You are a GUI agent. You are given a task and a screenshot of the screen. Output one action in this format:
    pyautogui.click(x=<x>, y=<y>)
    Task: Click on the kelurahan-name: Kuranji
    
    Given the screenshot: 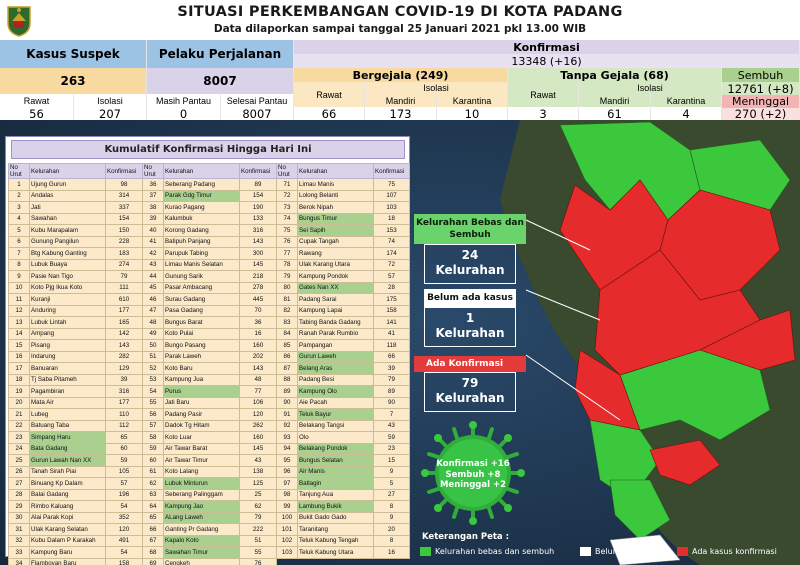 What is the action you would take?
    pyautogui.click(x=67, y=299)
    